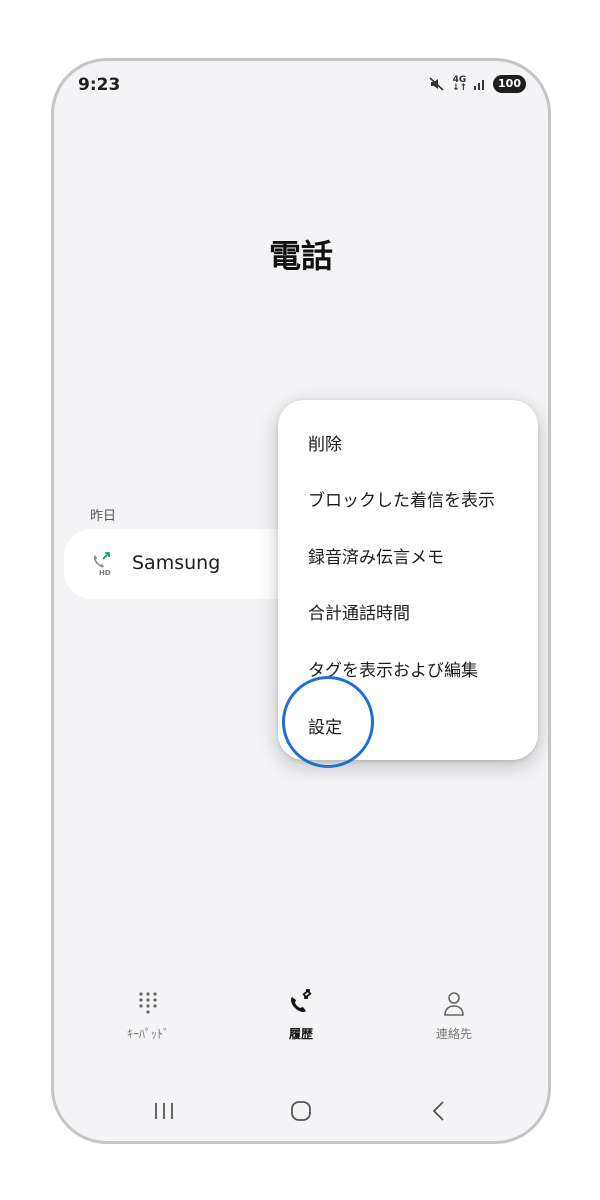 This screenshot has width=600, height=1200. I want to click on keypad-icon, so click(148, 1003).